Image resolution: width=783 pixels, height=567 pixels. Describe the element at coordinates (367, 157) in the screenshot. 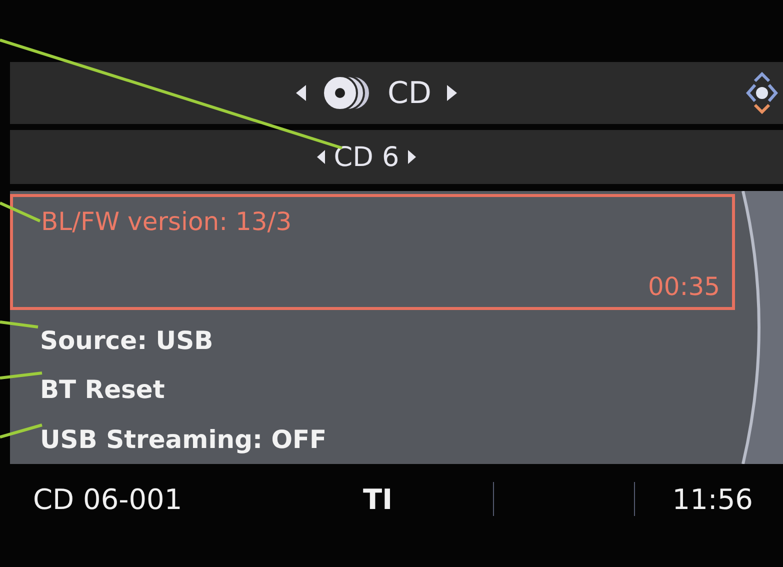

I see `disc-label: CD 6` at that location.